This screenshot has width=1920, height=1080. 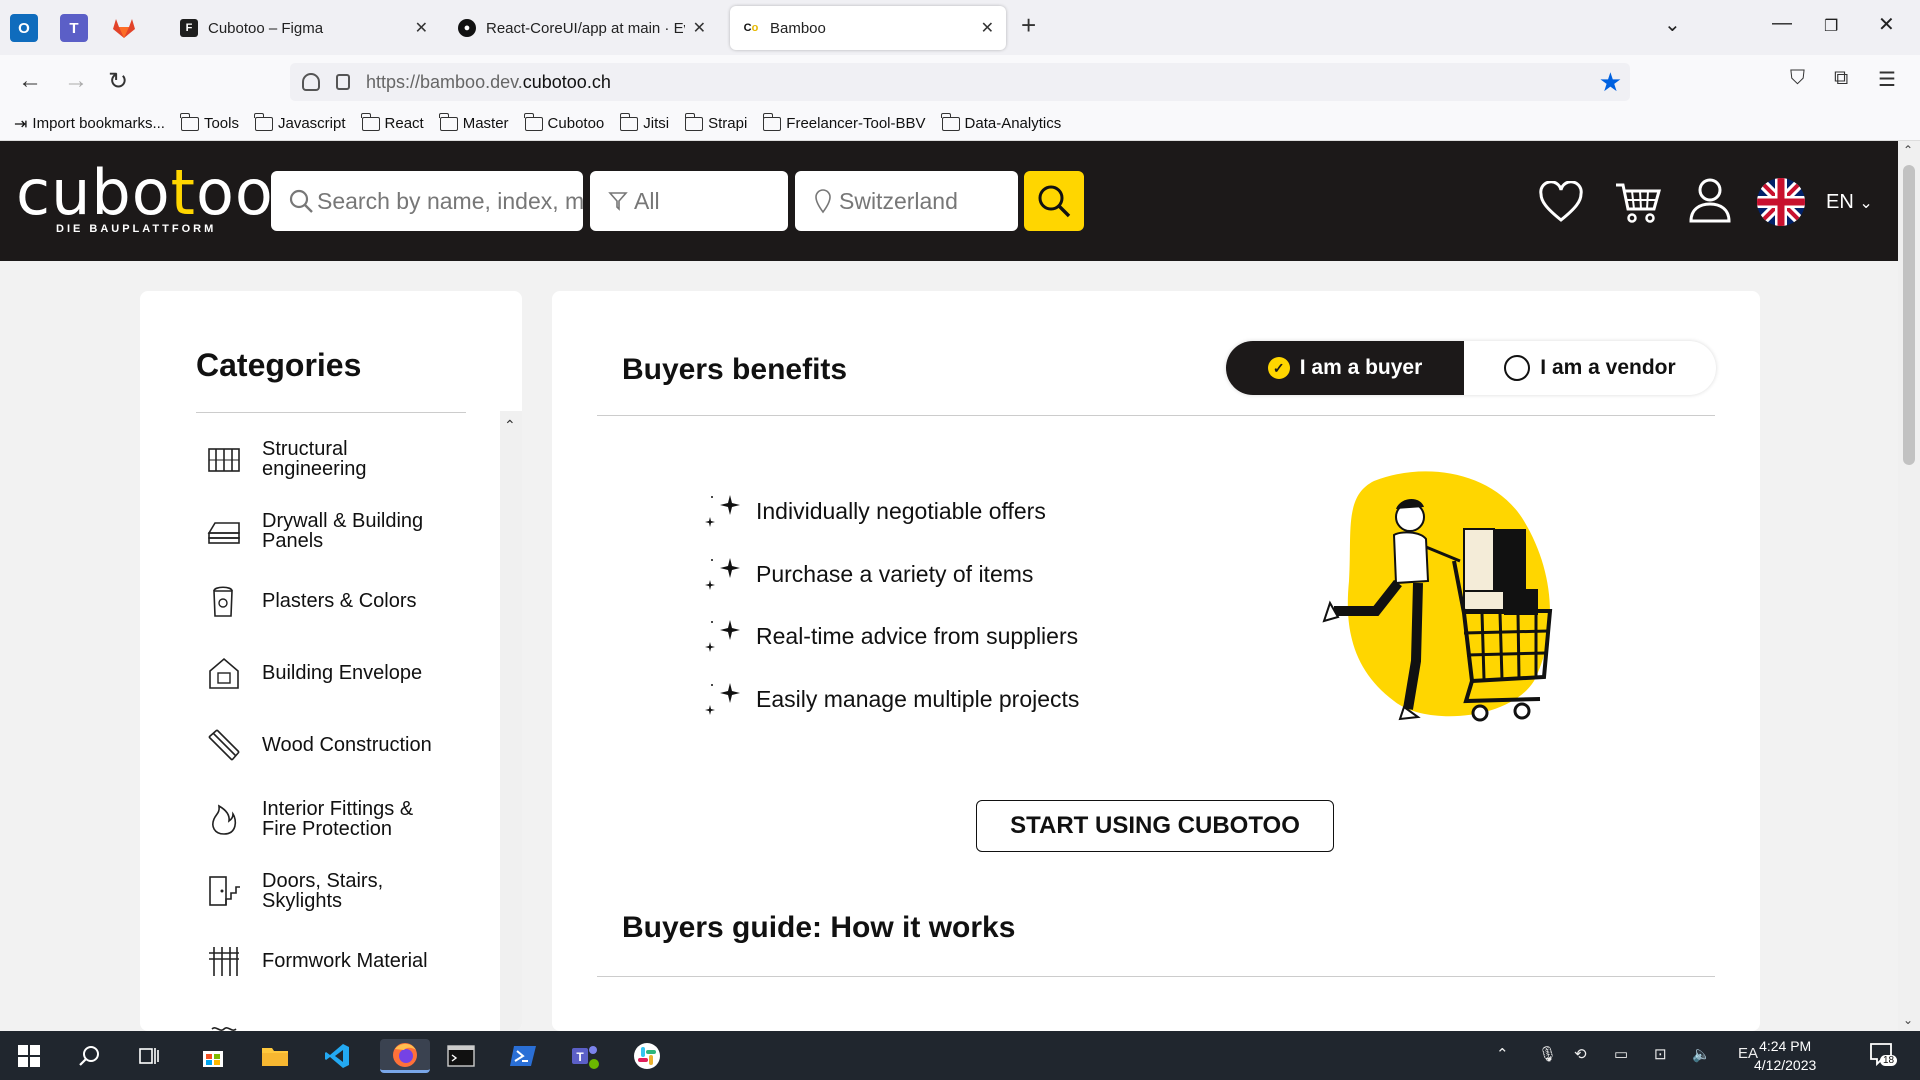 I want to click on onedrive-icon: ⟲, so click(x=1580, y=1054).